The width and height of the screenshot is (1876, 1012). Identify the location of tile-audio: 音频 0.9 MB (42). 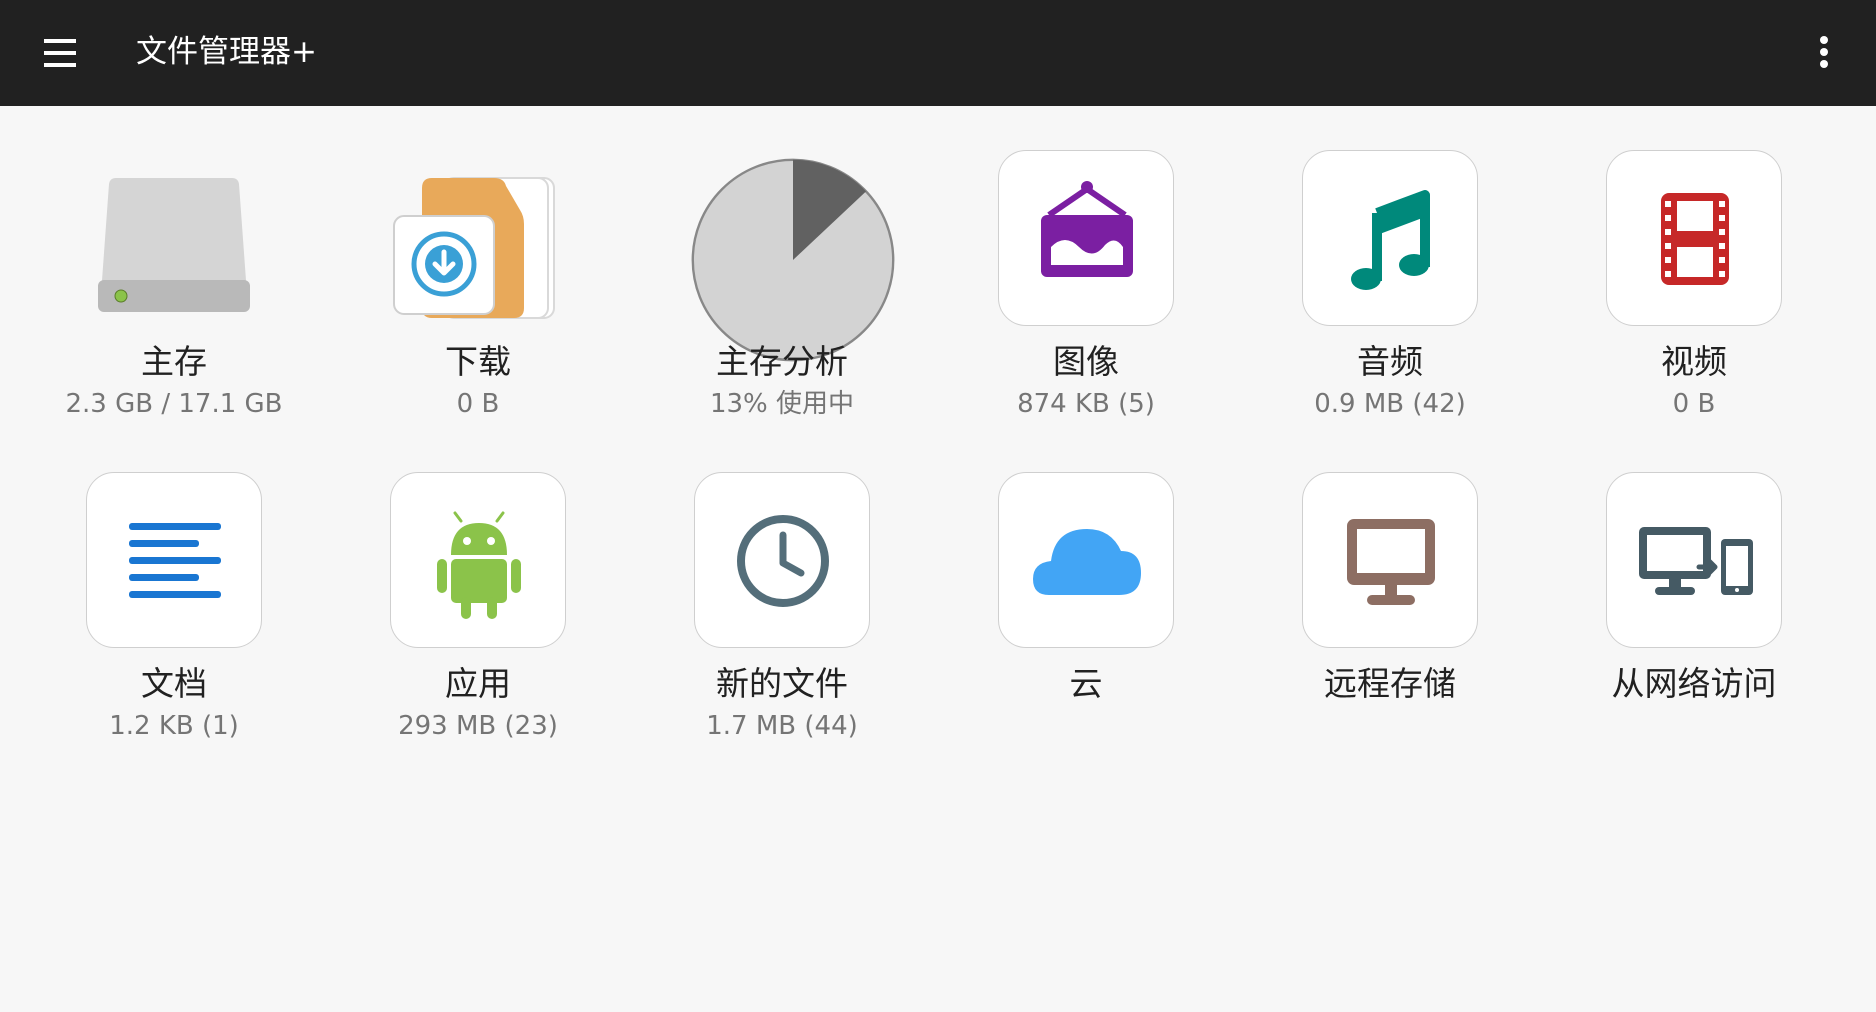
(1390, 290).